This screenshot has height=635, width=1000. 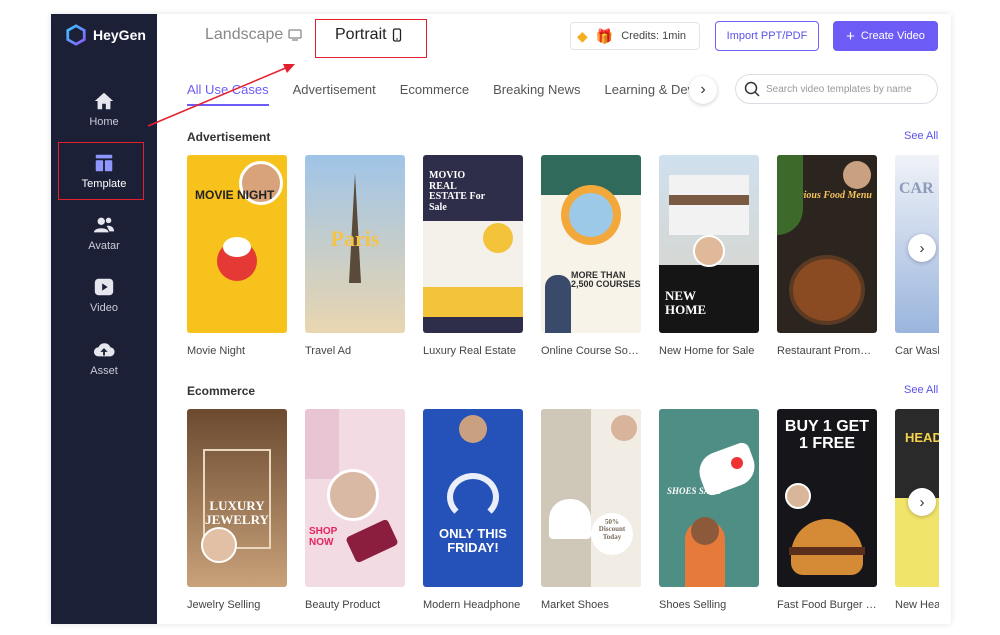 I want to click on landscape-toggle: Landscape, so click(x=253, y=35).